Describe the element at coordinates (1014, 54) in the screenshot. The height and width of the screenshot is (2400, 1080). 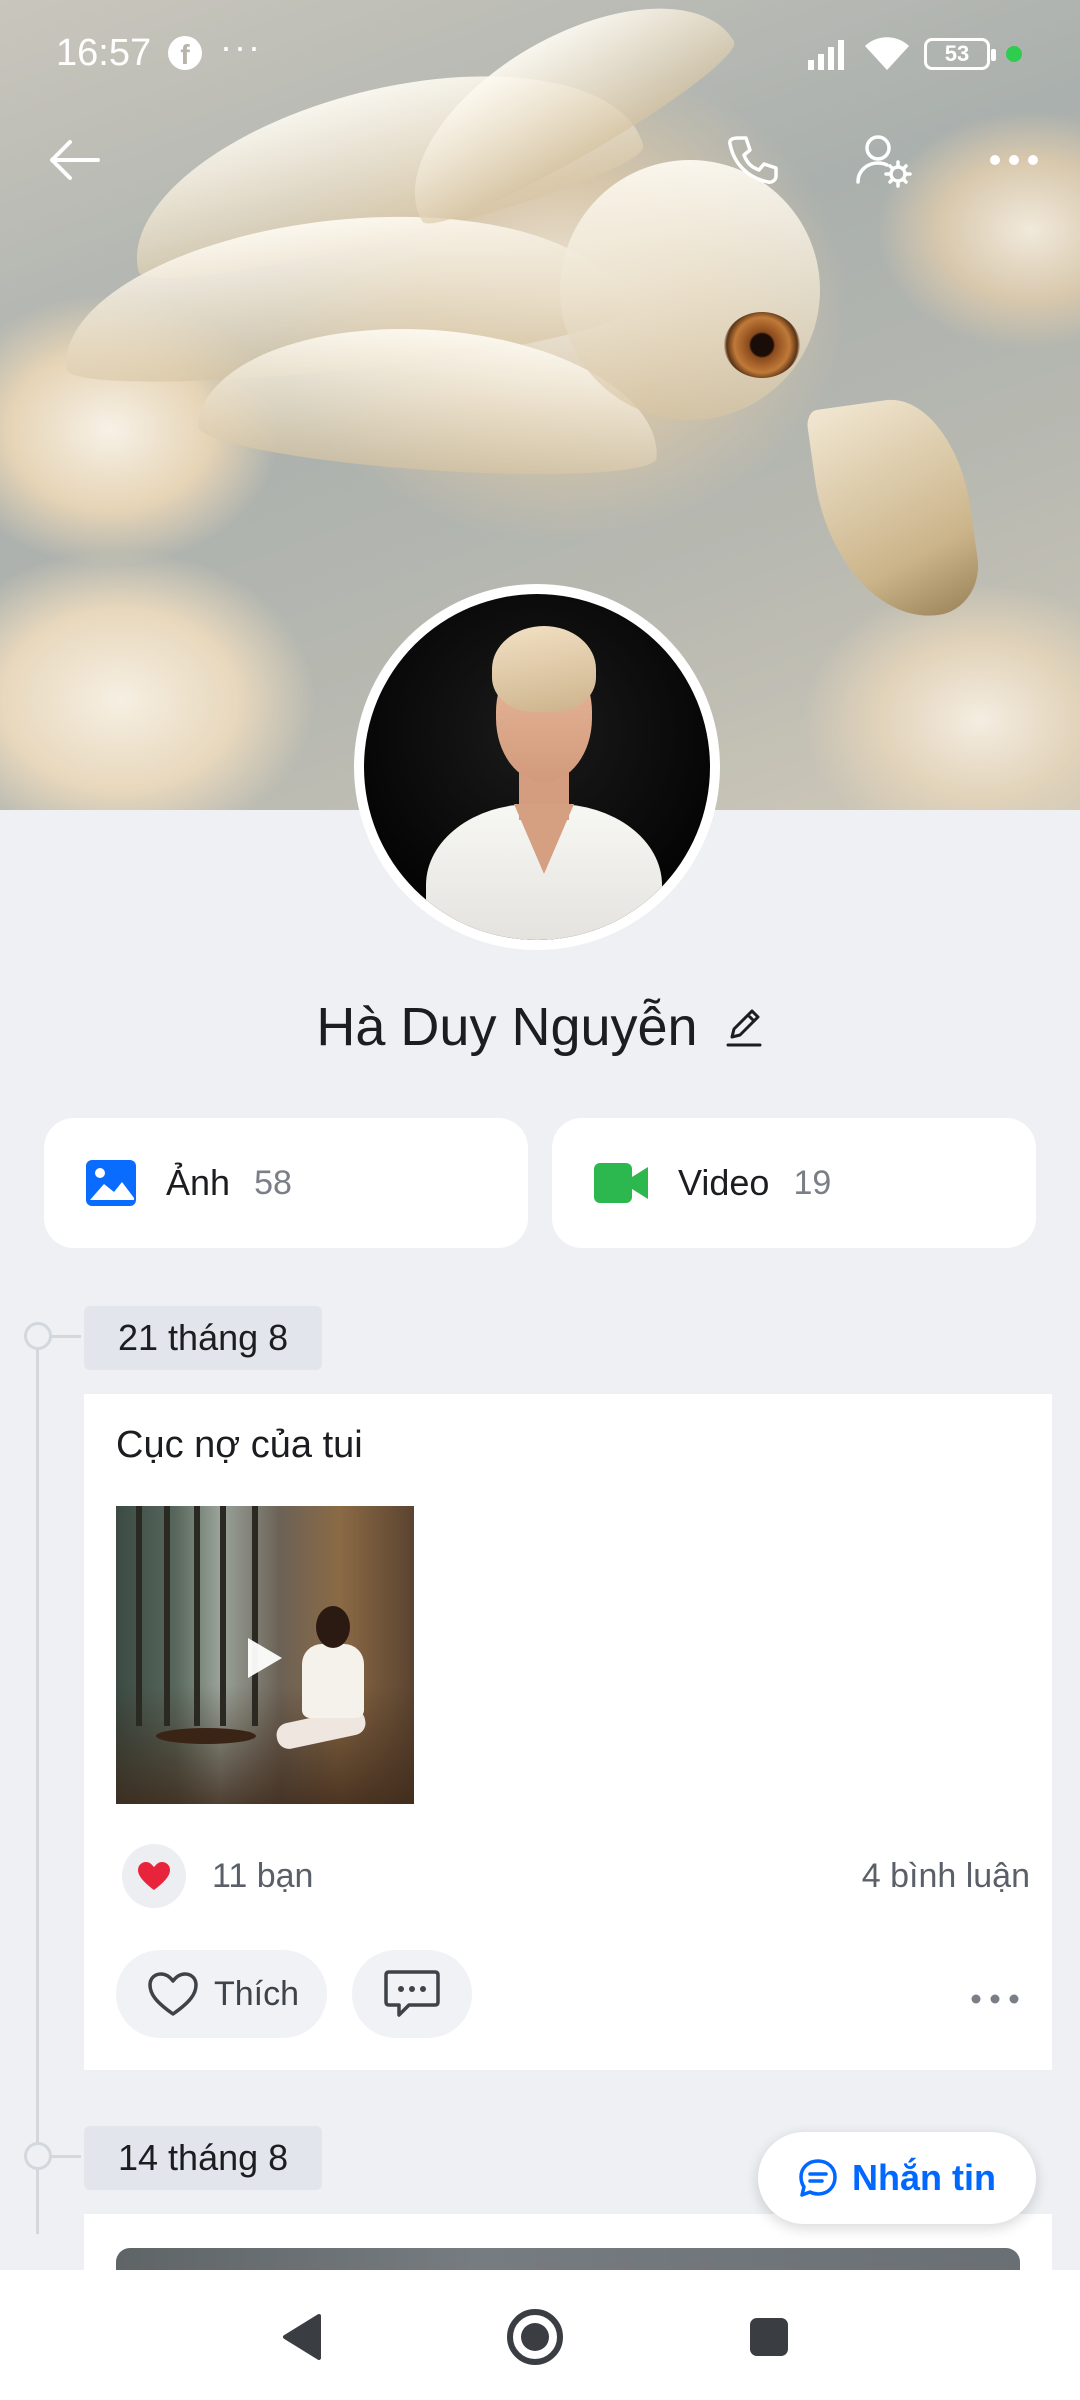
I see `privacy-dot` at that location.